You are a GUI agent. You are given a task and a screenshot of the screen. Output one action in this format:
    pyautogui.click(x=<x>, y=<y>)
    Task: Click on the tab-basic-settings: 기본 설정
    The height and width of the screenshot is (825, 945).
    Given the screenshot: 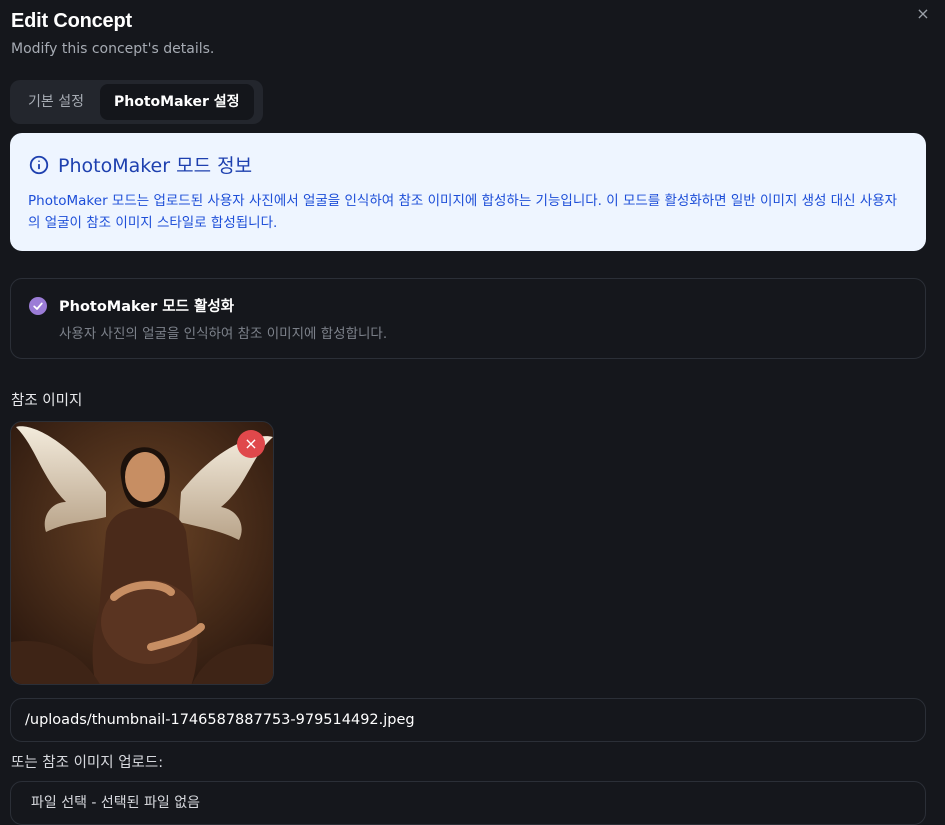 What is the action you would take?
    pyautogui.click(x=56, y=102)
    